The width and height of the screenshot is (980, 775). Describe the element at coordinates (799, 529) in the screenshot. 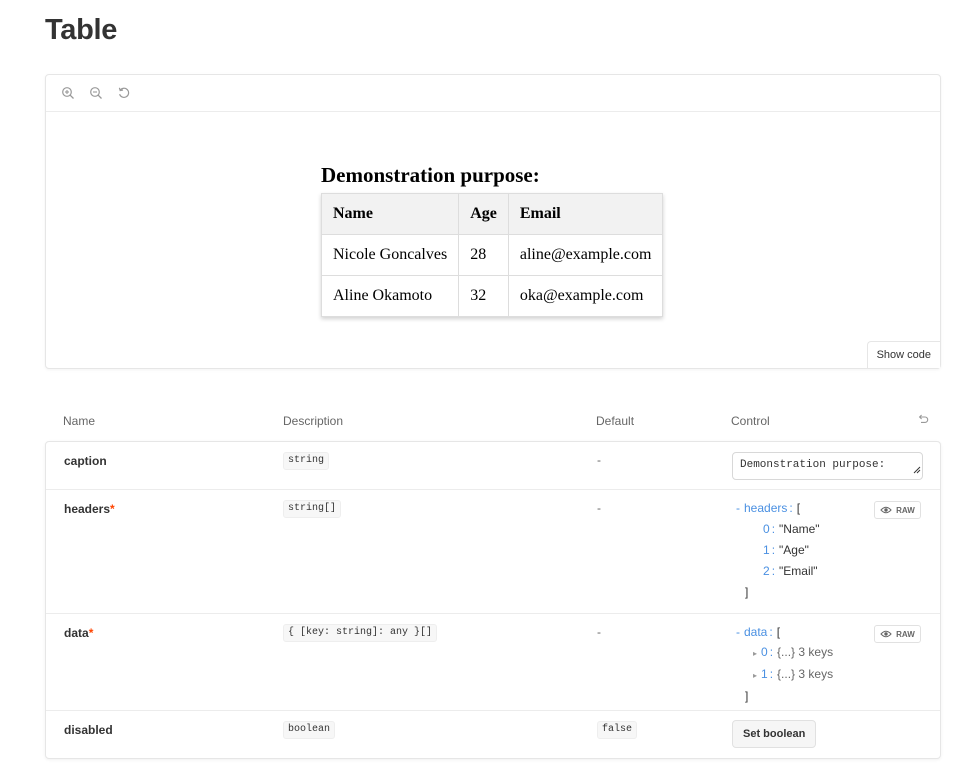

I see `json-value: "Name"` at that location.